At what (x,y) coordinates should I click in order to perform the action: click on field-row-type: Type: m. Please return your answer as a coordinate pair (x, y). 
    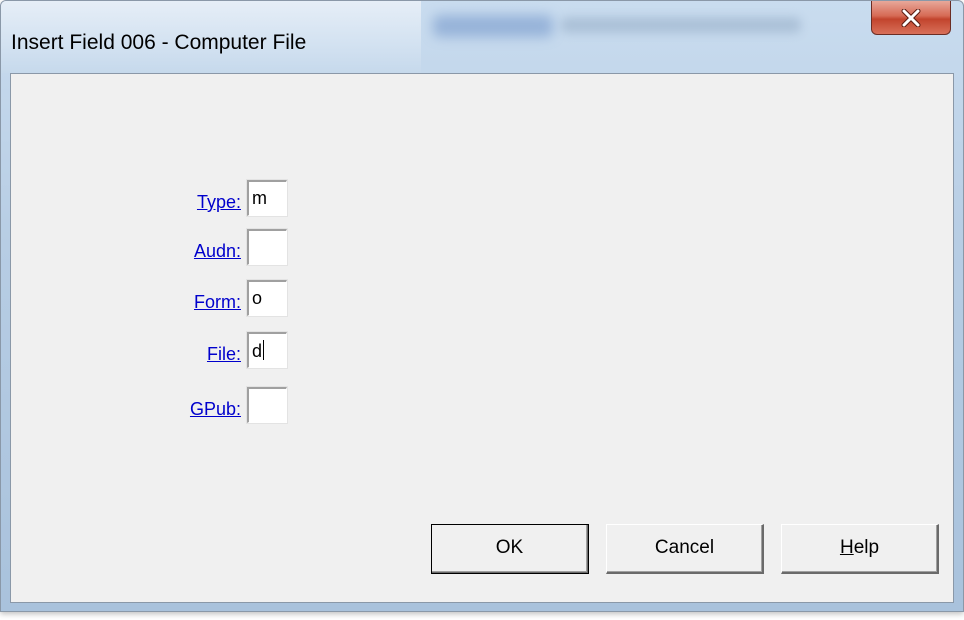
    Looking at the image, I should click on (211, 198).